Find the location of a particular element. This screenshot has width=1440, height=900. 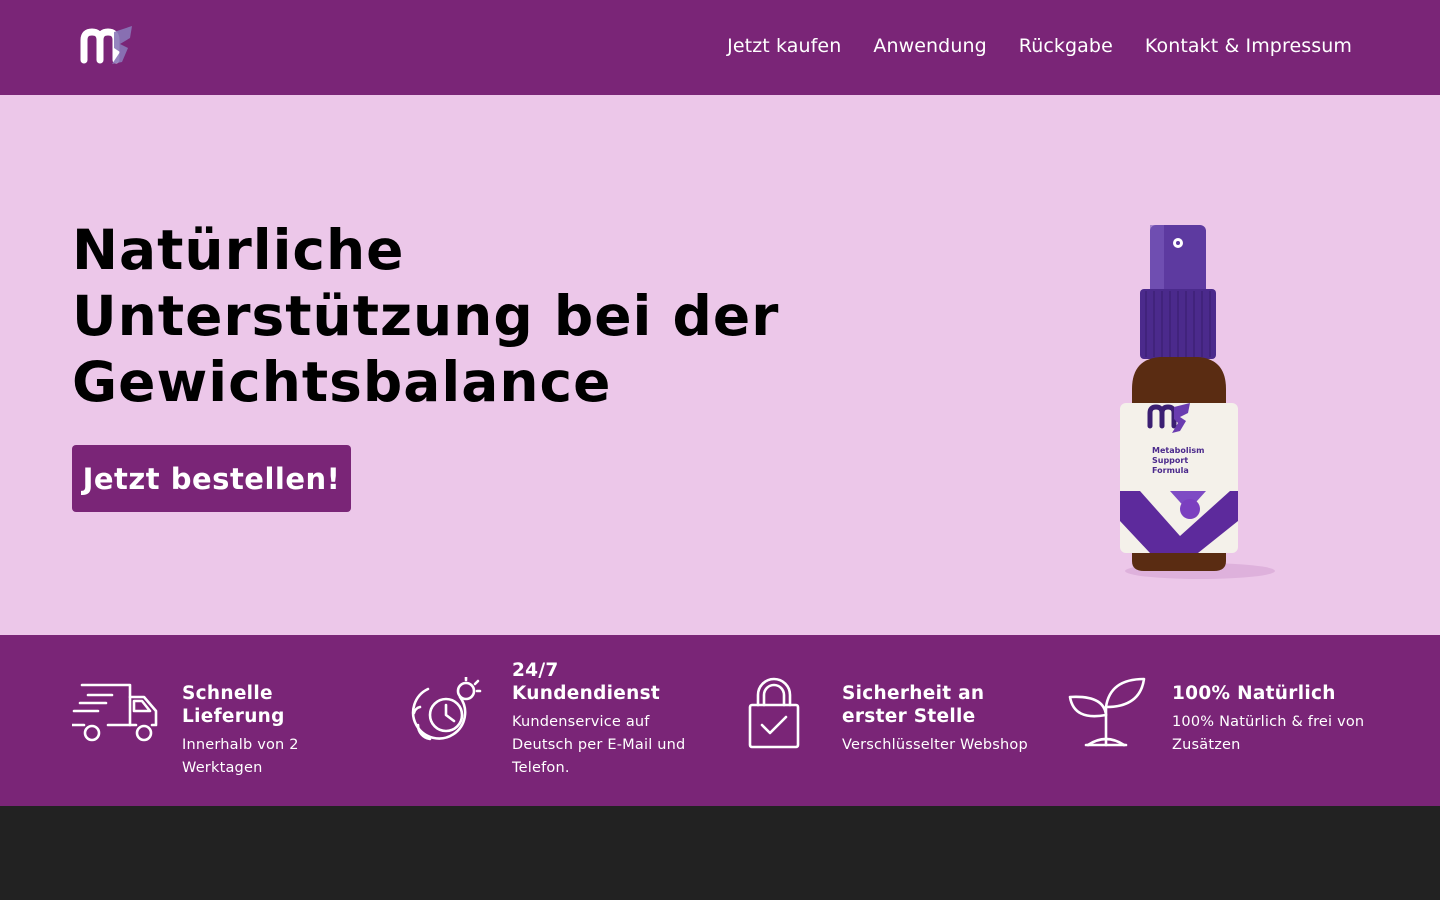

feature-description: Verschlüsselter Webshop is located at coordinates (935, 745).